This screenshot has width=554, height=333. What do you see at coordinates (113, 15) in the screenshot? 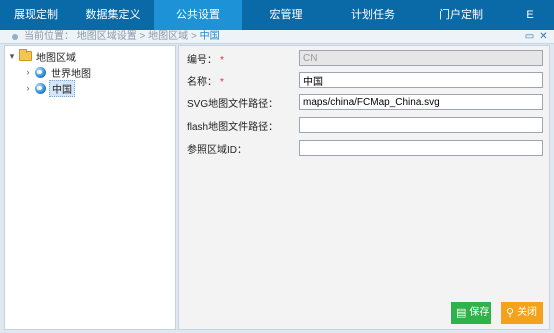
I see `tab-dataset: 数据集定义` at bounding box center [113, 15].